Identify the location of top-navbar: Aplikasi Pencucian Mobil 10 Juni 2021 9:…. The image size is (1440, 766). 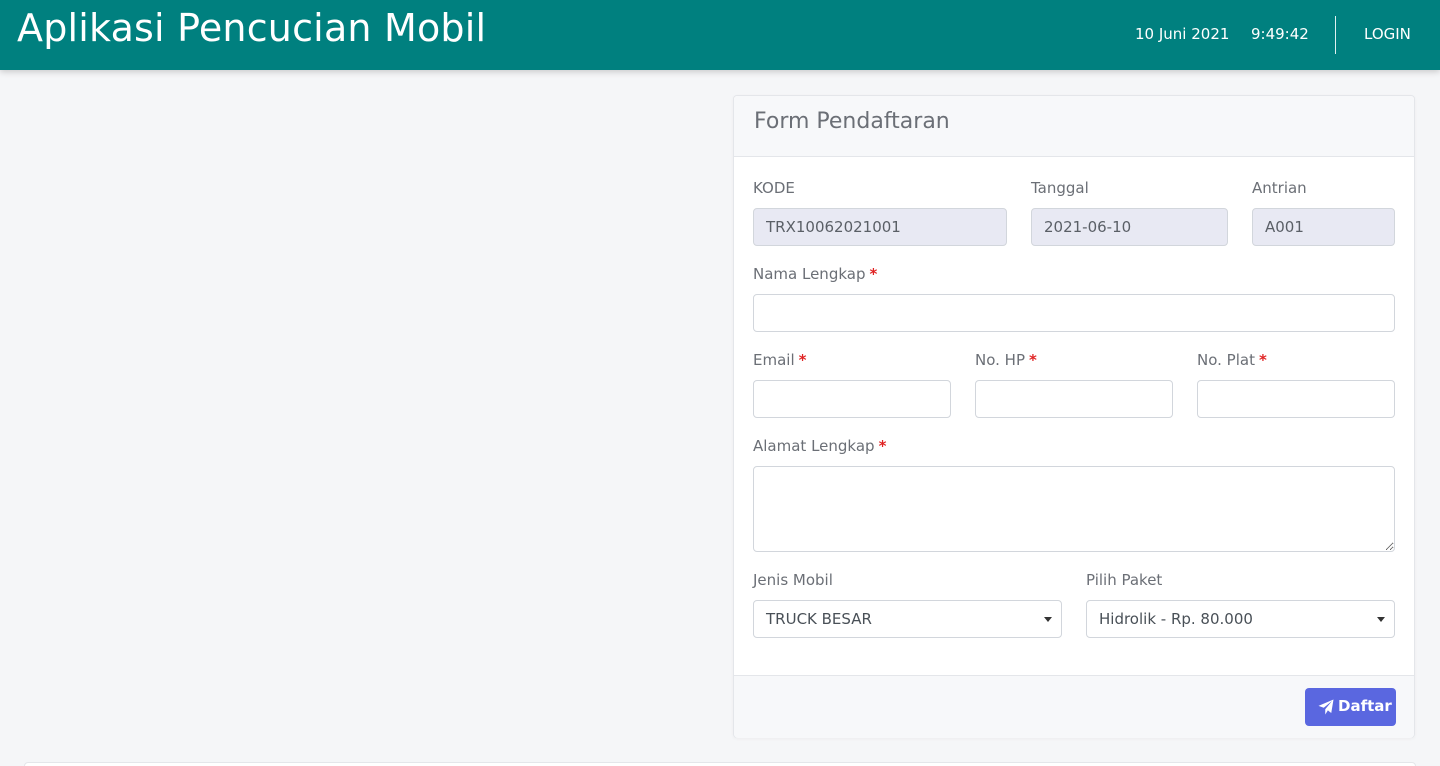
(720, 35).